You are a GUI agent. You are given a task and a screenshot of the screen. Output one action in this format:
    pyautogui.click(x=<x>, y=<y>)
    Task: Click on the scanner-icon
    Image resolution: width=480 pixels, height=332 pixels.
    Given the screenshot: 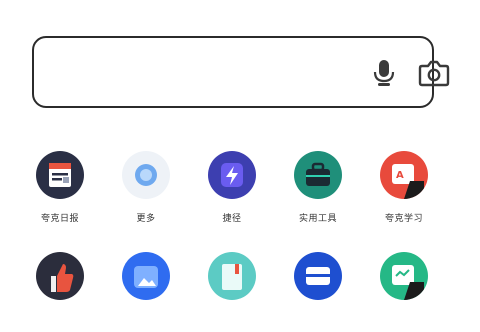 What is the action you would take?
    pyautogui.click(x=318, y=276)
    